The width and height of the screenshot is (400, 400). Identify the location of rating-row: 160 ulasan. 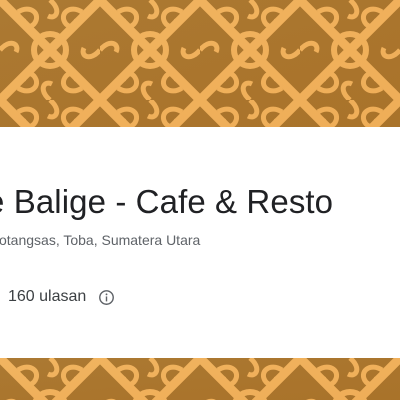
(61, 297).